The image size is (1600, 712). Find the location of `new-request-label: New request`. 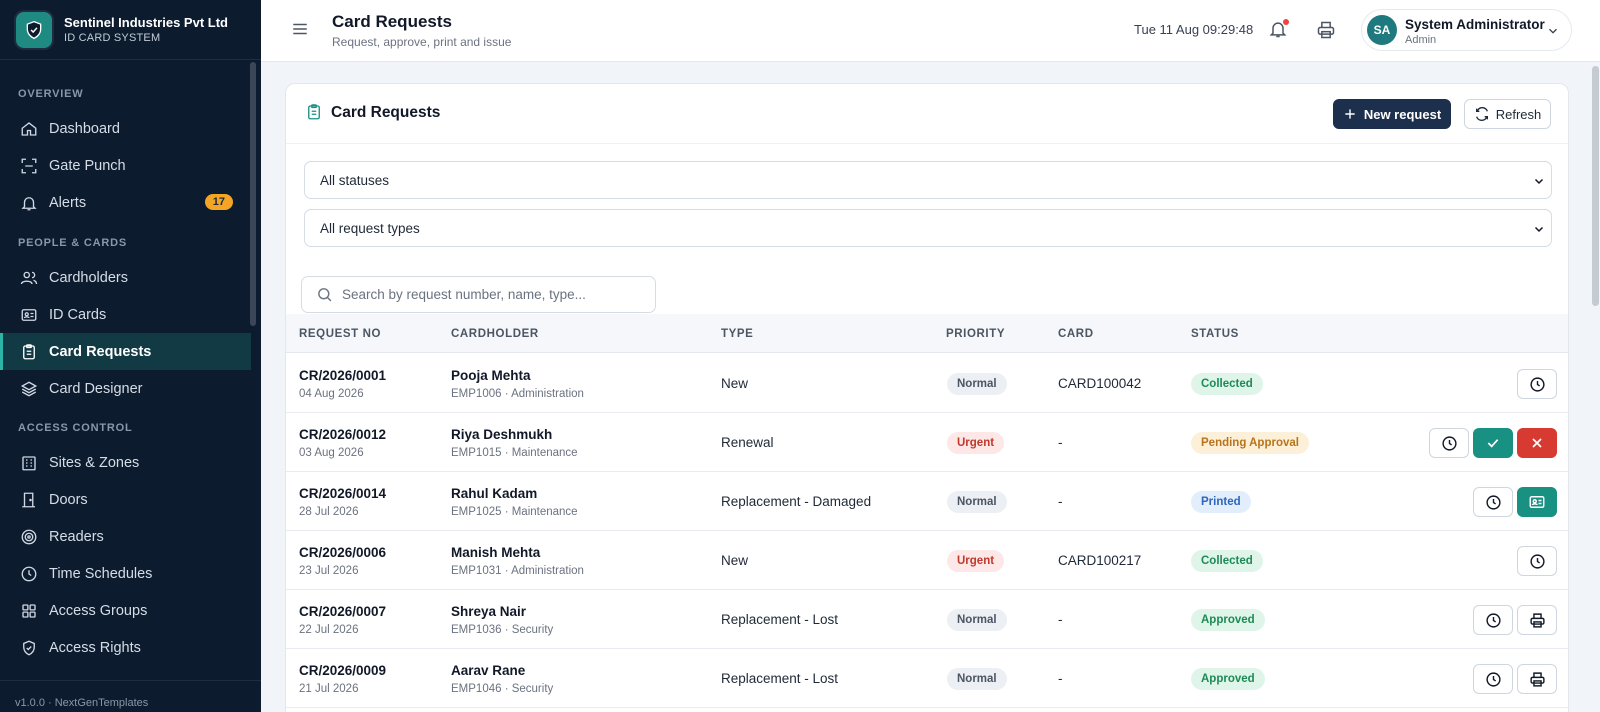

new-request-label: New request is located at coordinates (1402, 114).